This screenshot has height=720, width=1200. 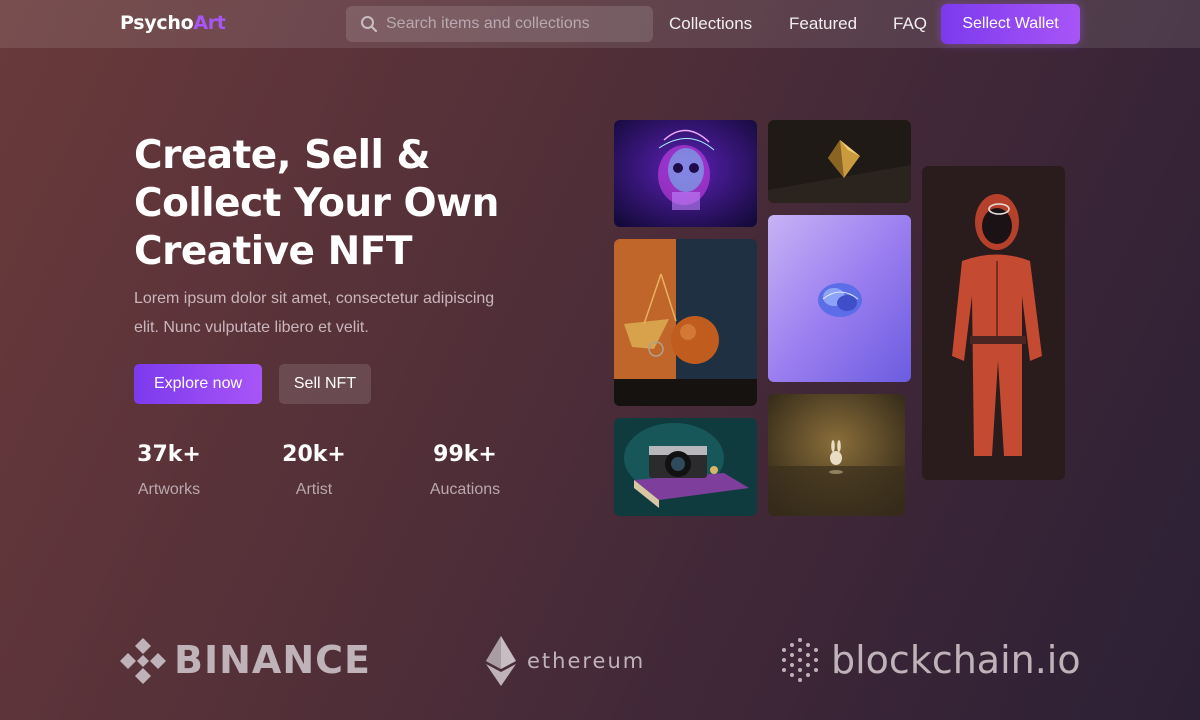 I want to click on partner-name: BINANCE, so click(x=272, y=660).